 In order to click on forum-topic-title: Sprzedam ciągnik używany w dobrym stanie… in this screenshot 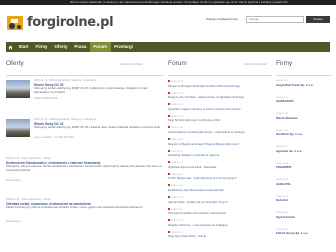, I will do `click(220, 110)`.